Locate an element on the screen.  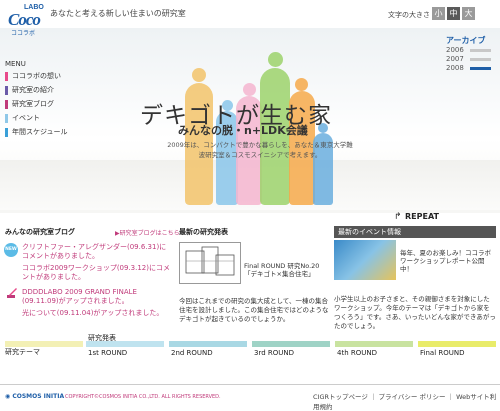
cosmos-initia-logo: ◉ COSMOS INITIA is located at coordinates (34, 396).